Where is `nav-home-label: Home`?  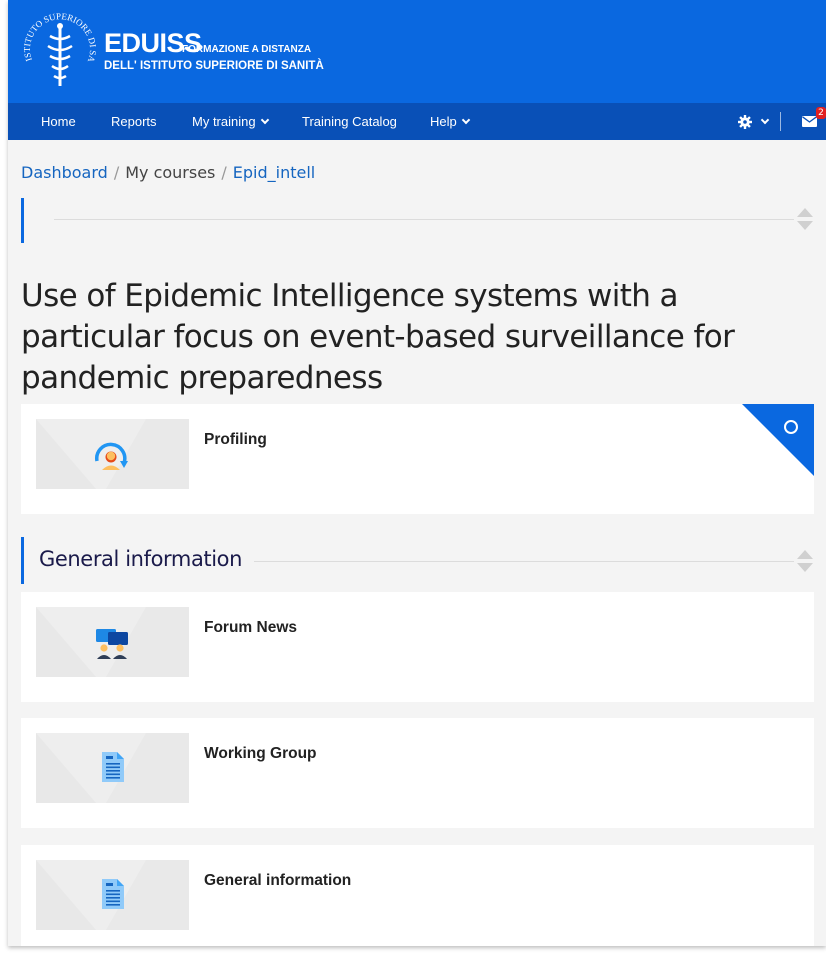
nav-home-label: Home is located at coordinates (58, 121).